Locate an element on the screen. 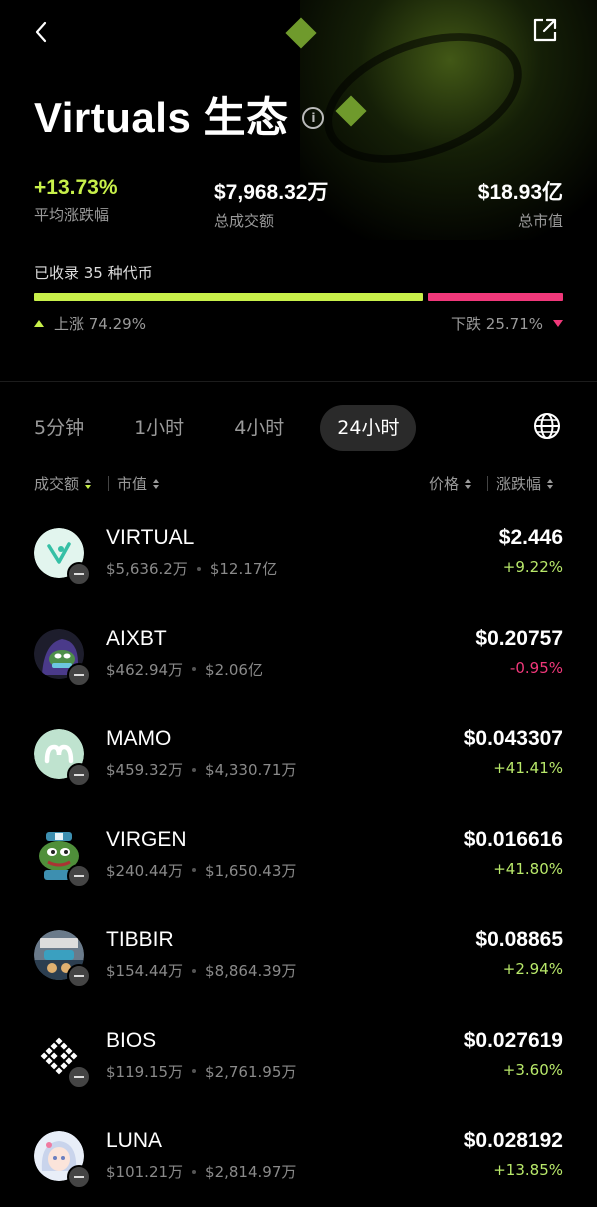 The width and height of the screenshot is (597, 1207). sort-change: 涨跌幅 is located at coordinates (525, 483).